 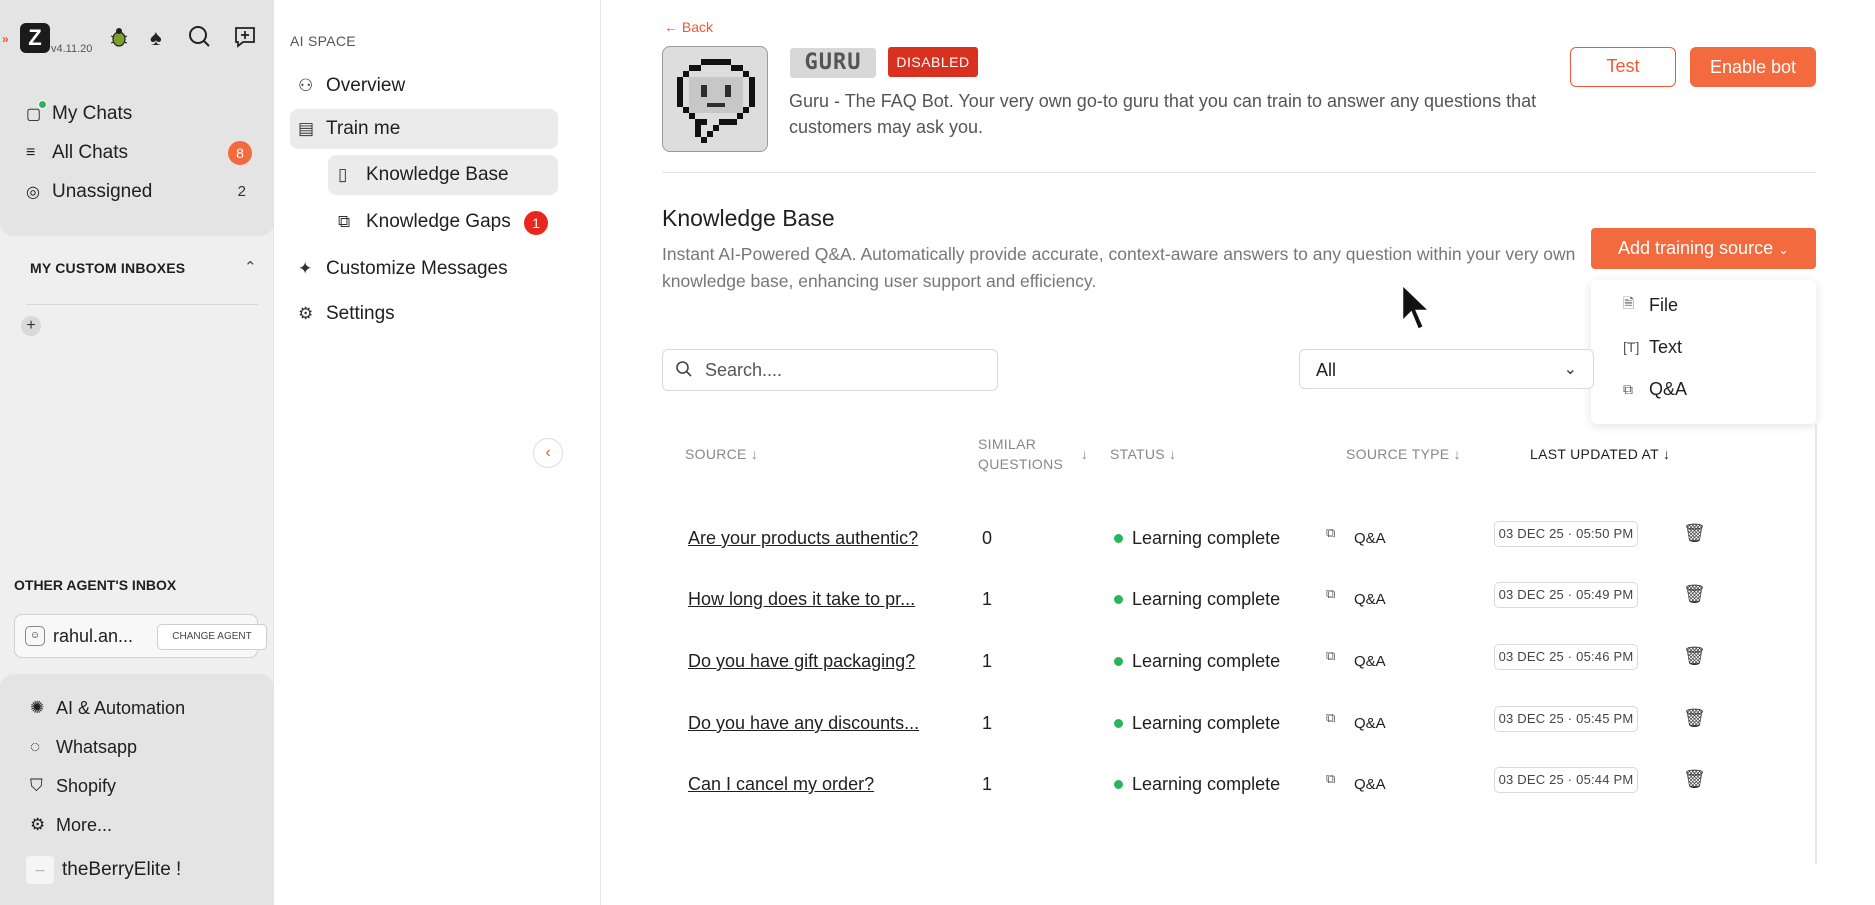 I want to click on expand-arrows-icon: », so click(x=5, y=39).